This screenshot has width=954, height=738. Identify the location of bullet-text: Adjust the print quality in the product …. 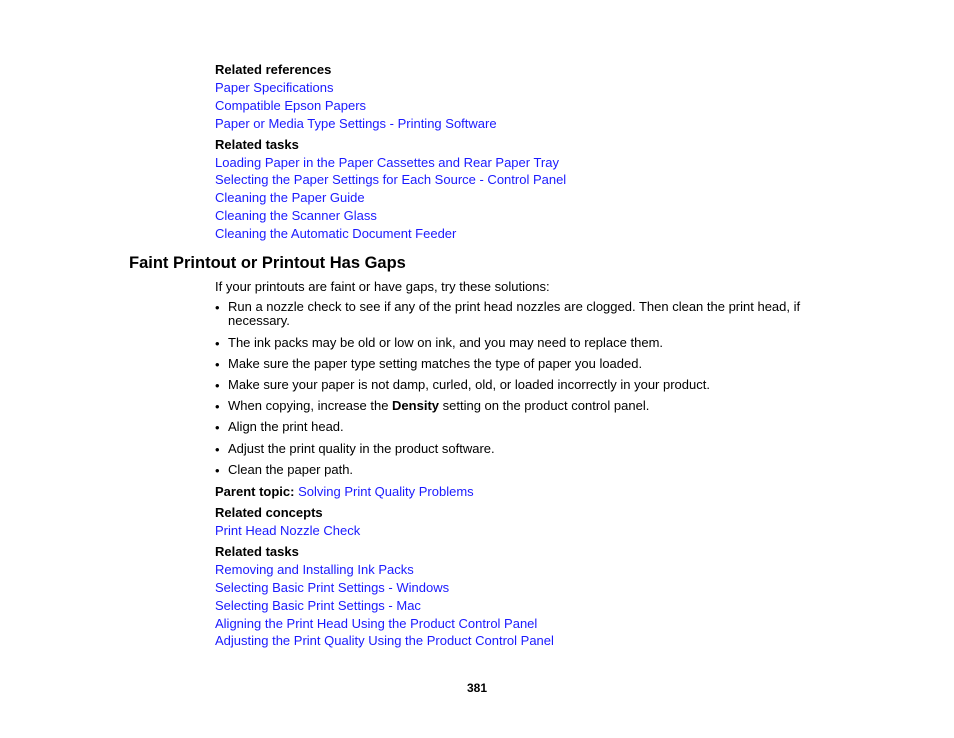
(361, 448).